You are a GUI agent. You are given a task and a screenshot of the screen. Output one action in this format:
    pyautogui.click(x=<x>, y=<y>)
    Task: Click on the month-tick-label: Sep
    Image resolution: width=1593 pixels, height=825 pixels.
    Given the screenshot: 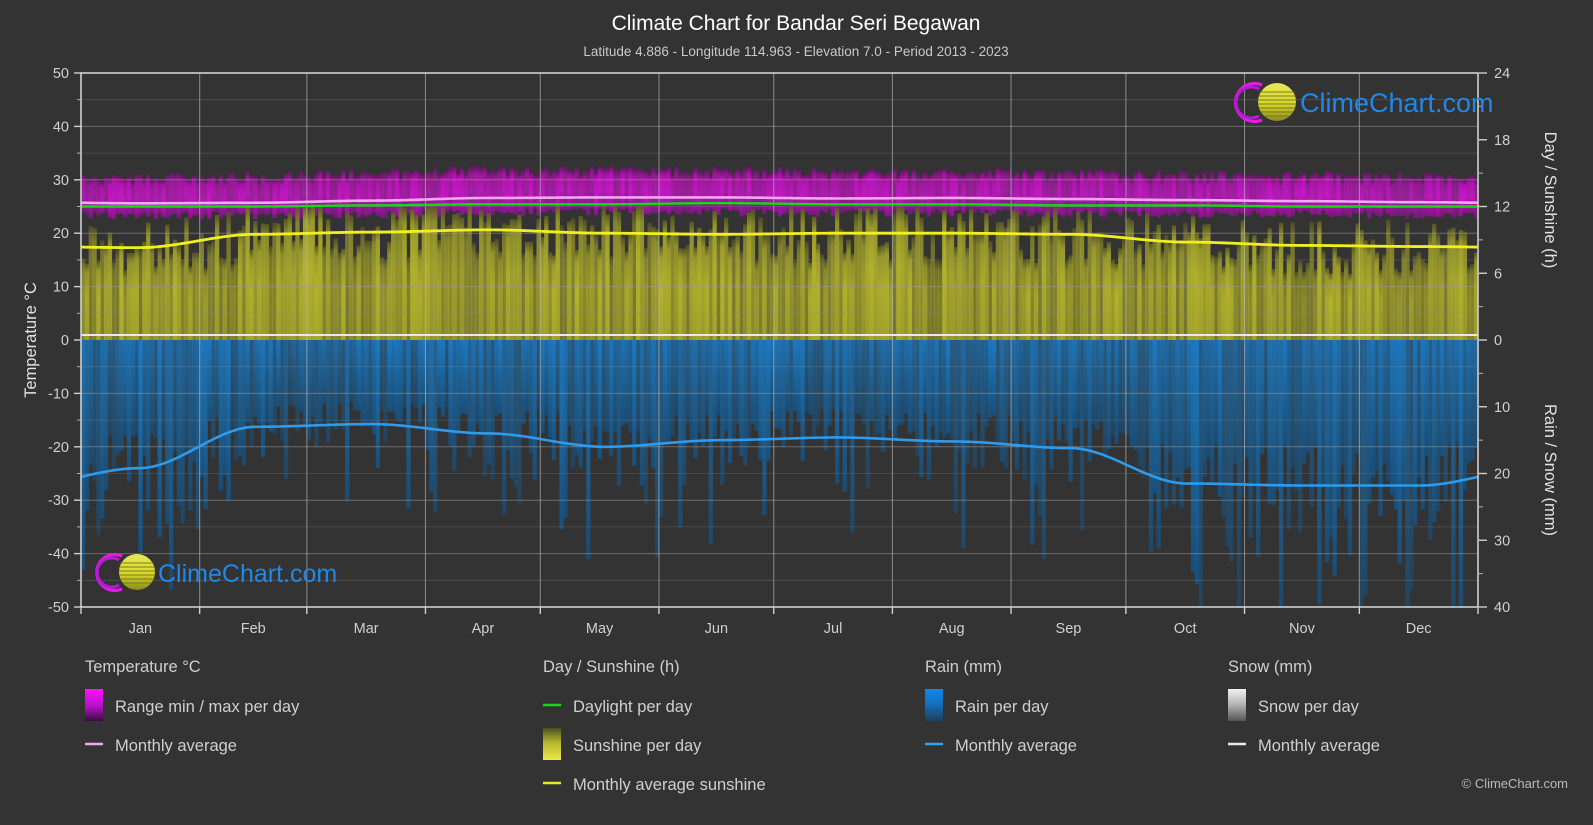 What is the action you would take?
    pyautogui.click(x=1069, y=629)
    